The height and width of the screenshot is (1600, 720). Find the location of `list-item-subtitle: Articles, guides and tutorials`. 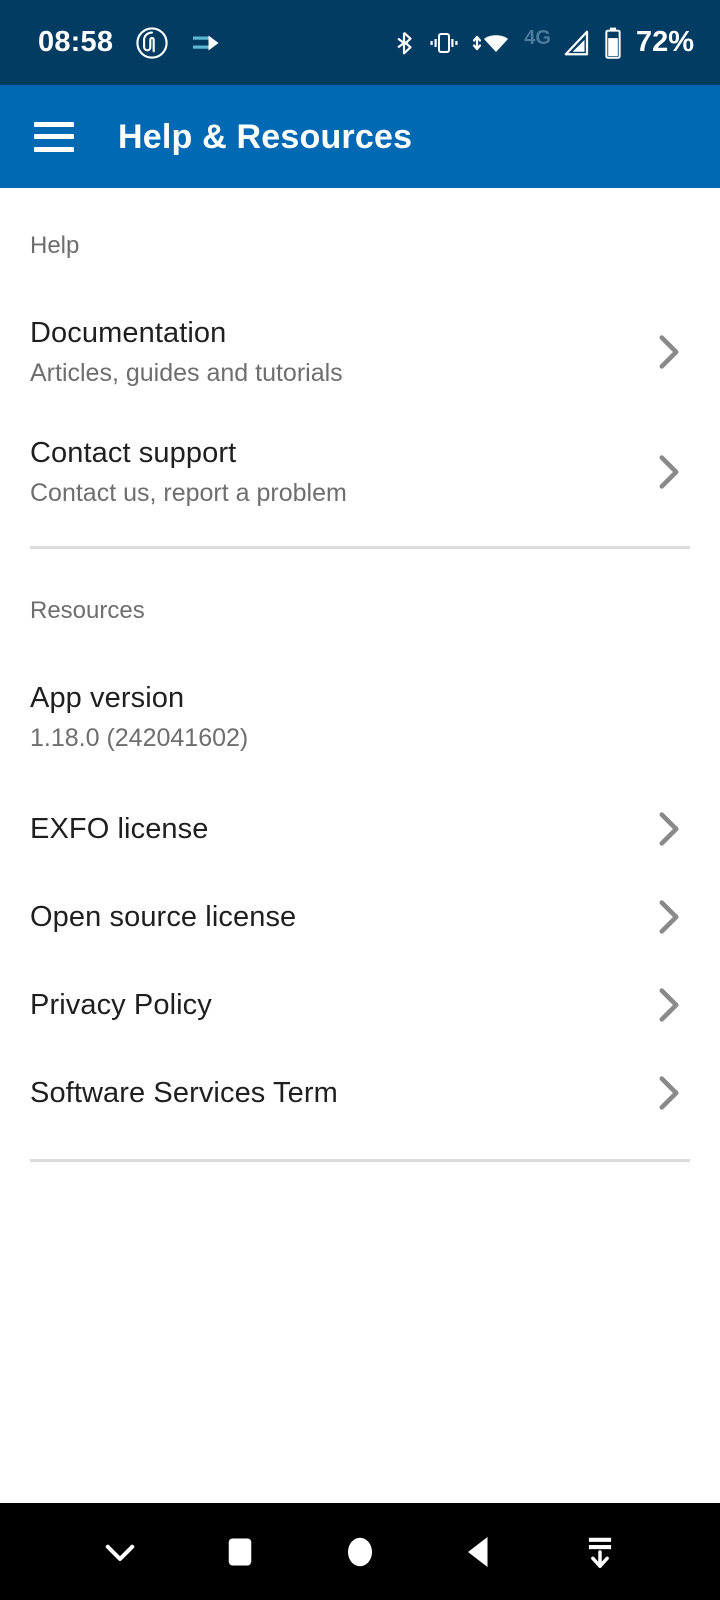

list-item-subtitle: Articles, guides and tutorials is located at coordinates (186, 372).